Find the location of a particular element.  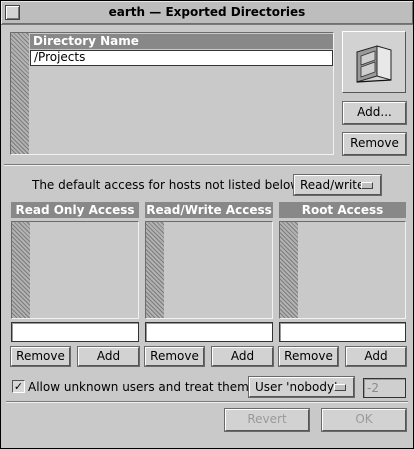

root-access-header: Root Access is located at coordinates (342, 210).